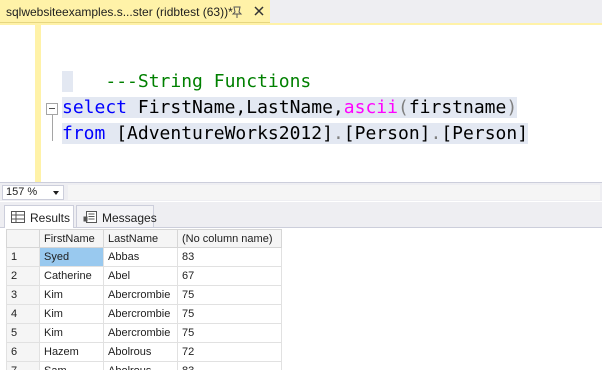 This screenshot has height=370, width=602. I want to click on row-number: 3, so click(23, 295).